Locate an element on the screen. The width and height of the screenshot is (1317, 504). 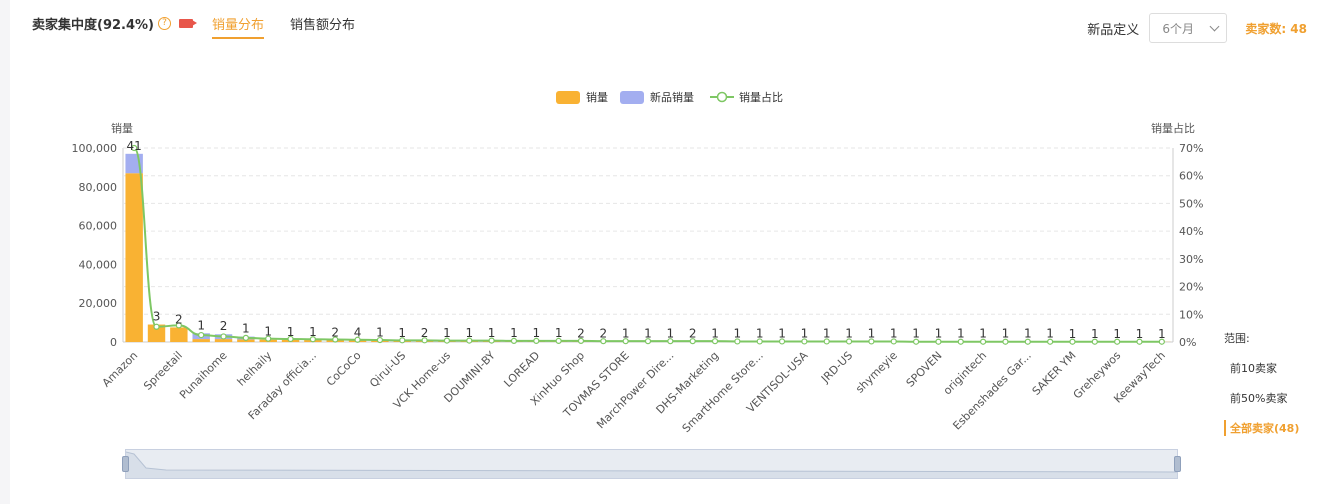
x-tick-label: Amazon is located at coordinates (120, 369).